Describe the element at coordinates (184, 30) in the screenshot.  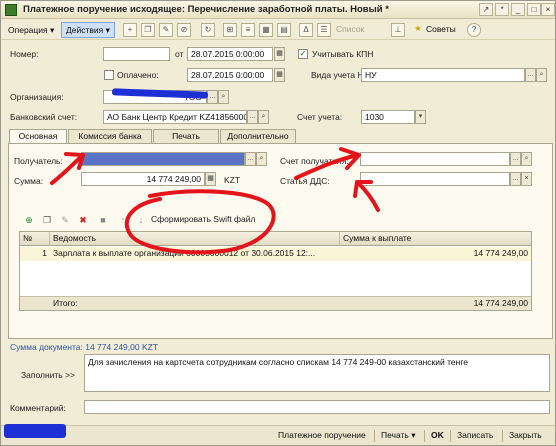
I see `delete-icon: ⊘` at that location.